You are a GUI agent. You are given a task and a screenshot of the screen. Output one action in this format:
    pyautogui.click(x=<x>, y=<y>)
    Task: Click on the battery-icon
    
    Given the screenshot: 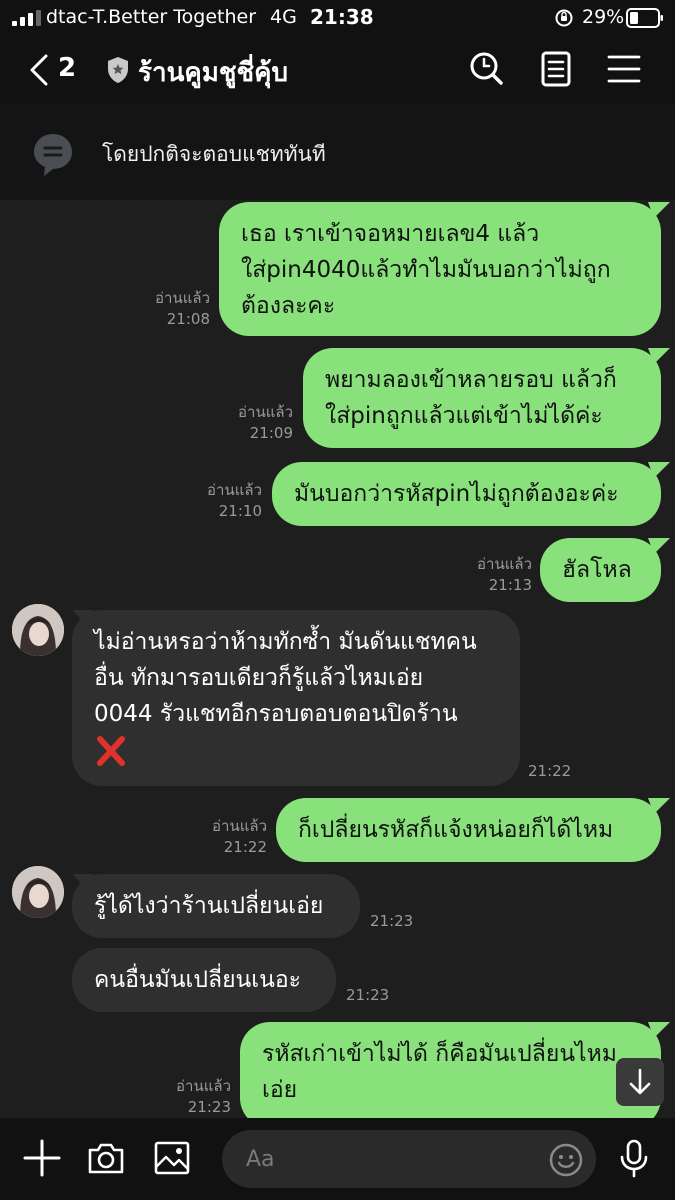 What is the action you would take?
    pyautogui.click(x=644, y=18)
    